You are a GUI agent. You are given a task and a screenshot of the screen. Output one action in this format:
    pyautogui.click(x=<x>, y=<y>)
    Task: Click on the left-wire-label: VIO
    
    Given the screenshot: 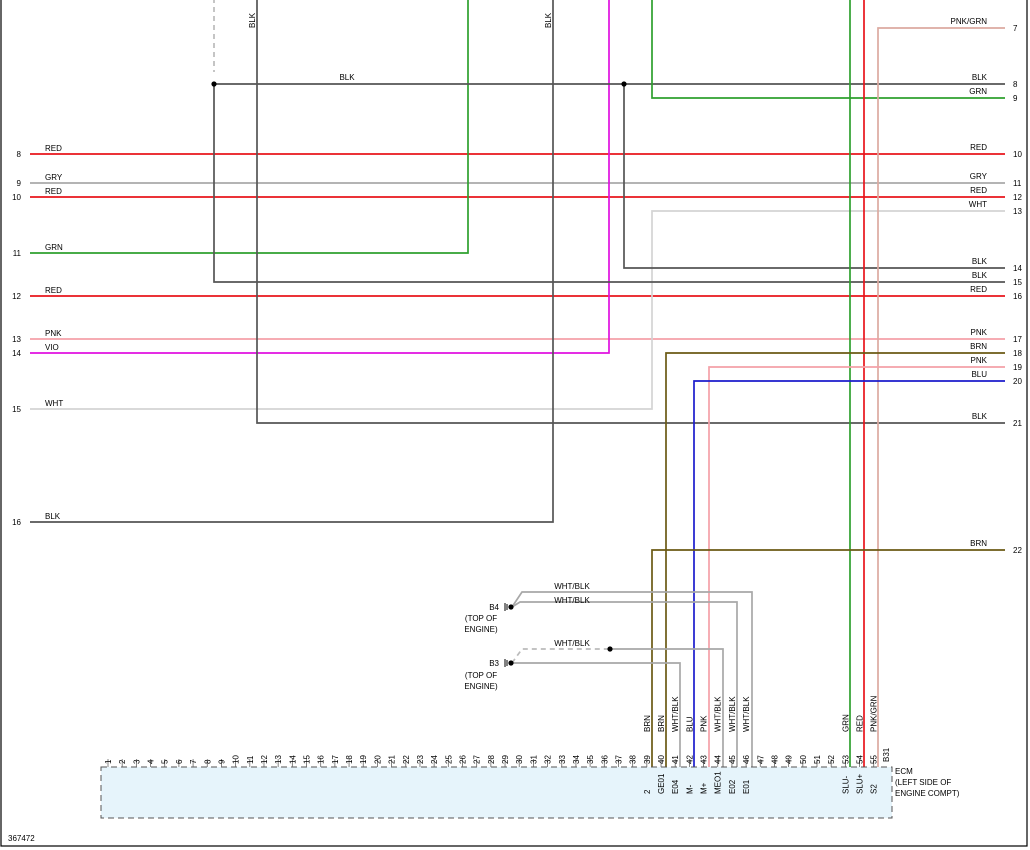 What is the action you would take?
    pyautogui.click(x=52, y=347)
    